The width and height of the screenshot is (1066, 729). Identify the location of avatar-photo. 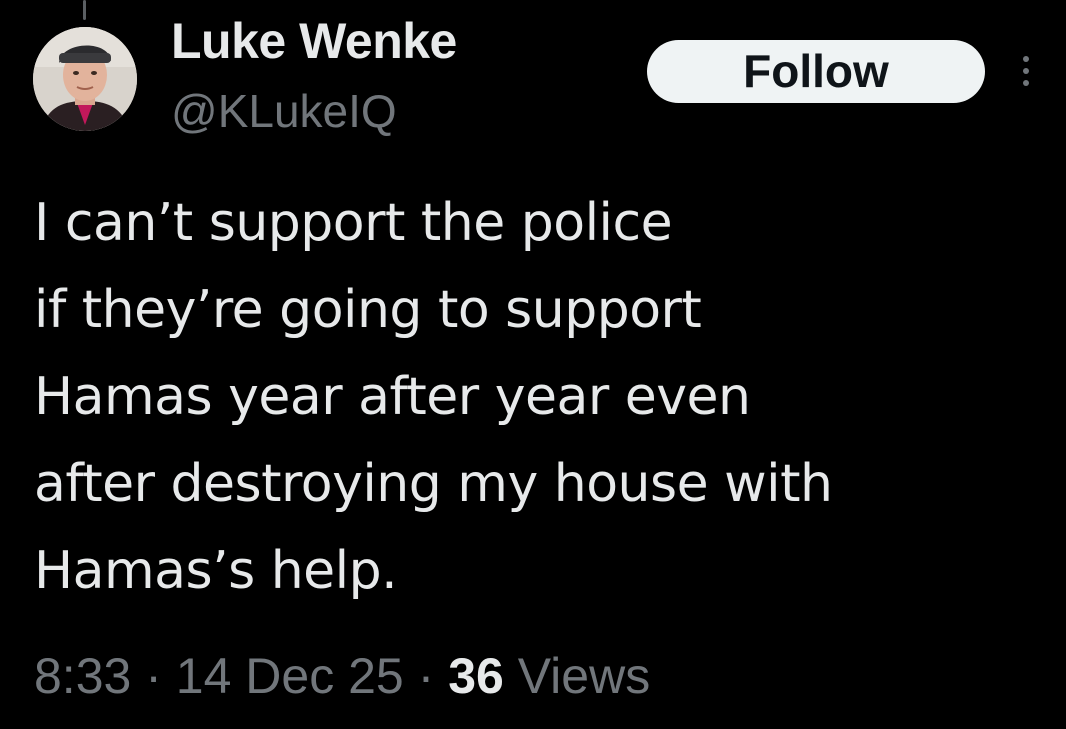
(85, 79).